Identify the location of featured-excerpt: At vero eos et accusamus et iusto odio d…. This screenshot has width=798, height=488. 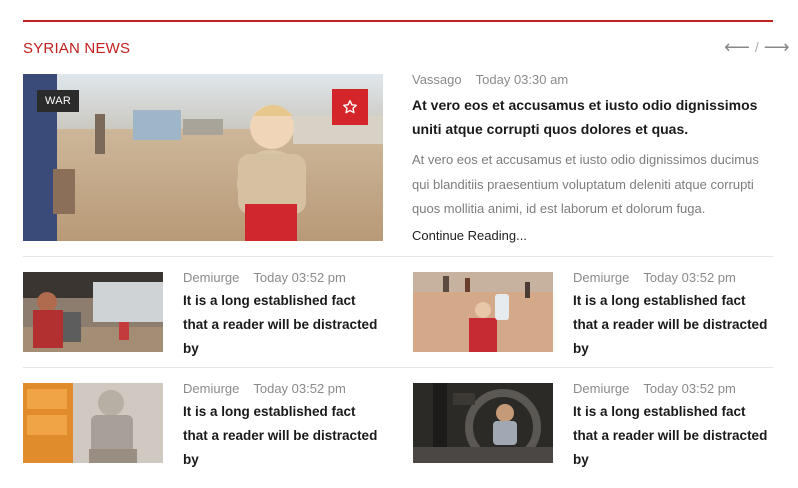
(585, 184).